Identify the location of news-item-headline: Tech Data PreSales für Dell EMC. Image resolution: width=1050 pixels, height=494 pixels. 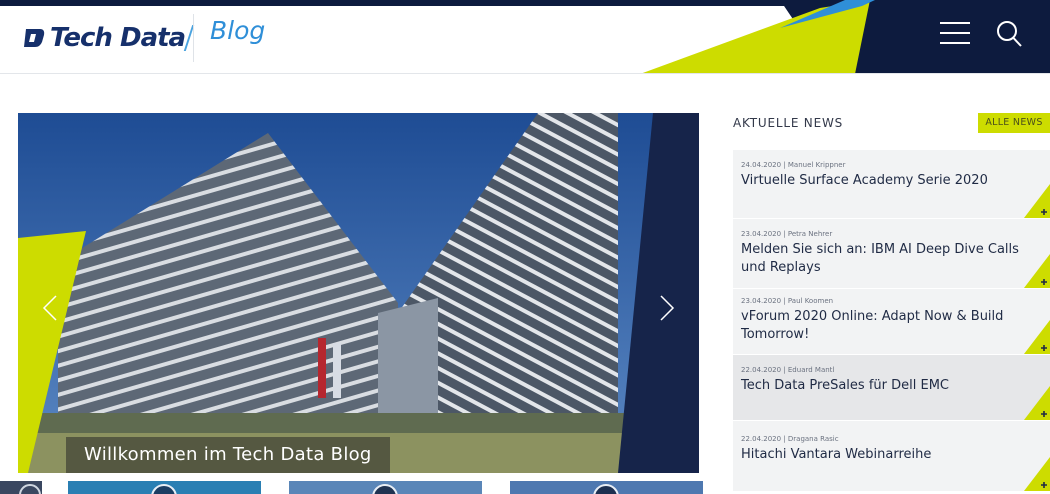
(845, 385).